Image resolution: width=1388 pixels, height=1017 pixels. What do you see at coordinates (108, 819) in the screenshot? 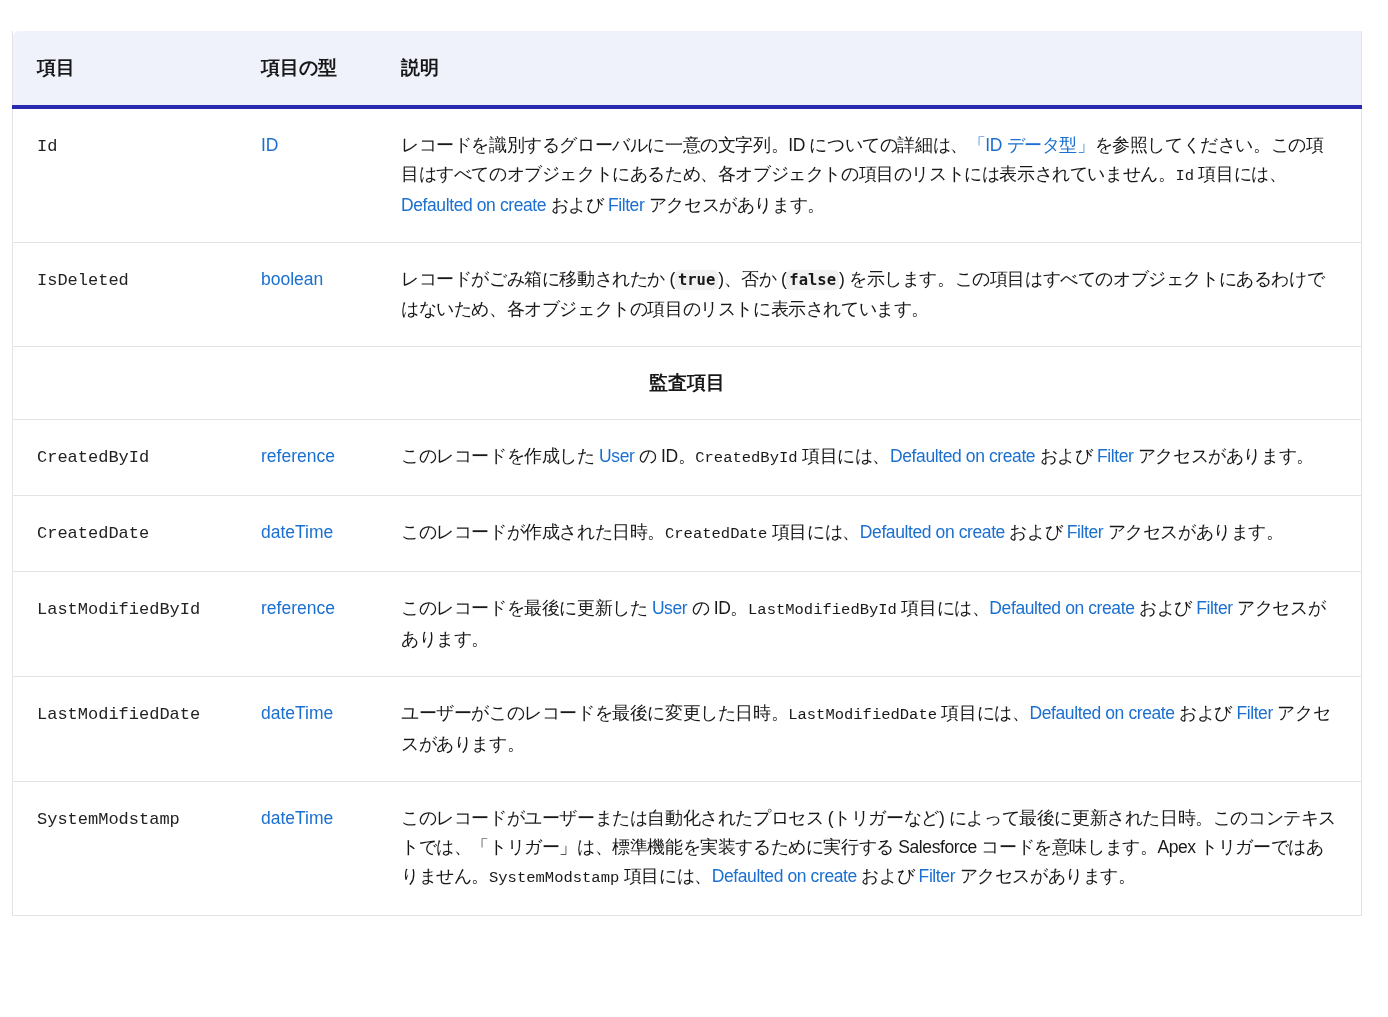
I see `field-name: SystemModstamp` at bounding box center [108, 819].